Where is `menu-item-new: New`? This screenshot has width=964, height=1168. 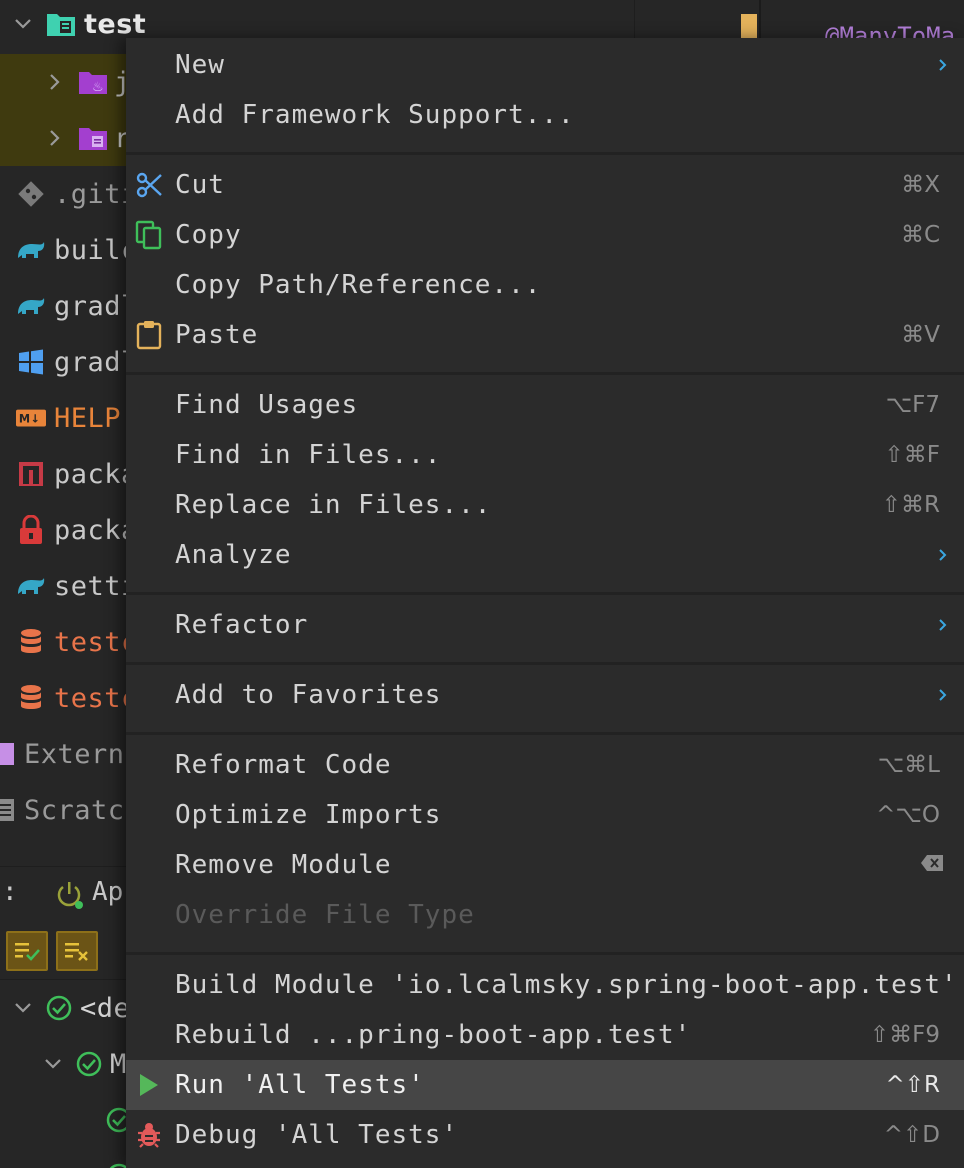 menu-item-new: New is located at coordinates (545, 65).